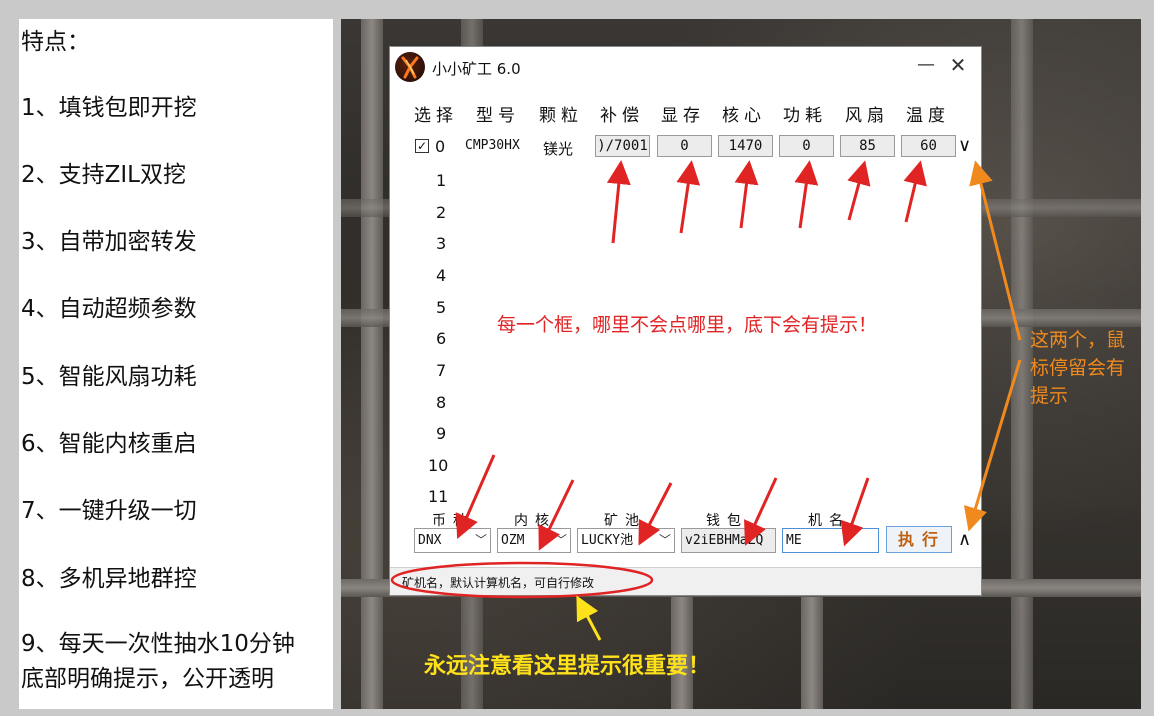 This screenshot has height=716, width=1154. I want to click on feature-heading: 特点：, so click(55, 42).